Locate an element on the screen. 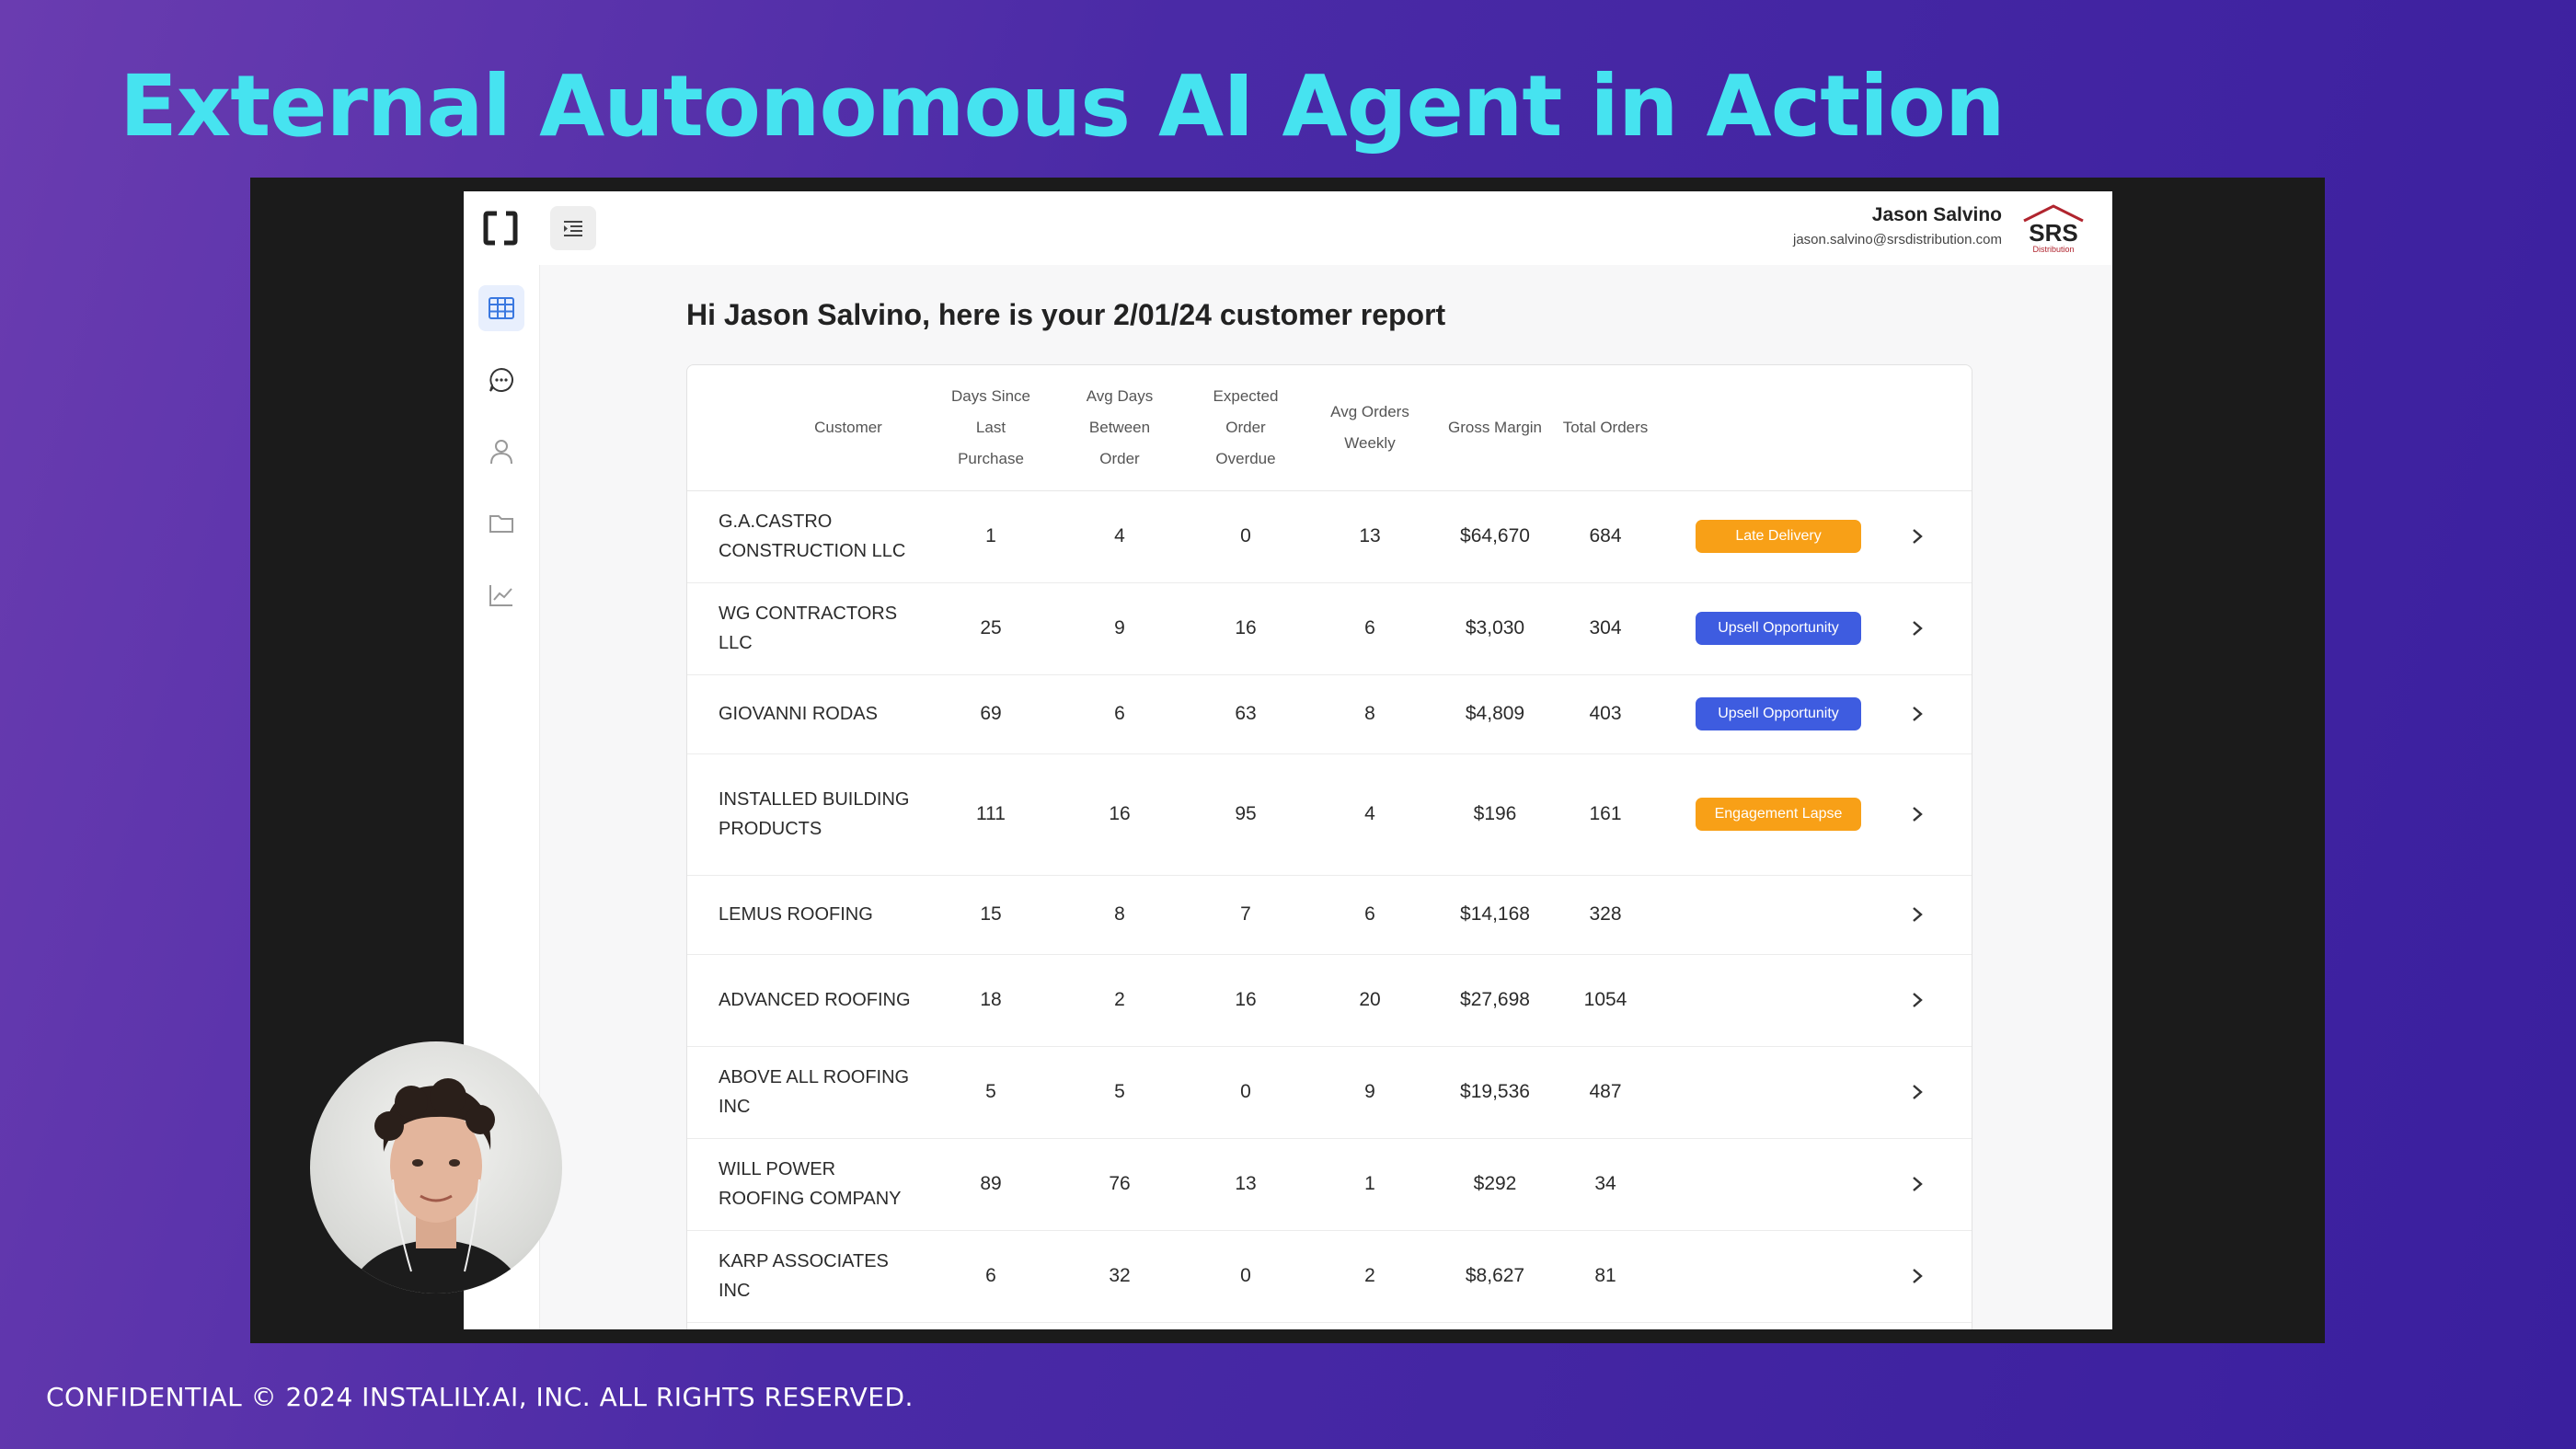 The image size is (2576, 1449). total-orders-cell: 487 is located at coordinates (1605, 1091).